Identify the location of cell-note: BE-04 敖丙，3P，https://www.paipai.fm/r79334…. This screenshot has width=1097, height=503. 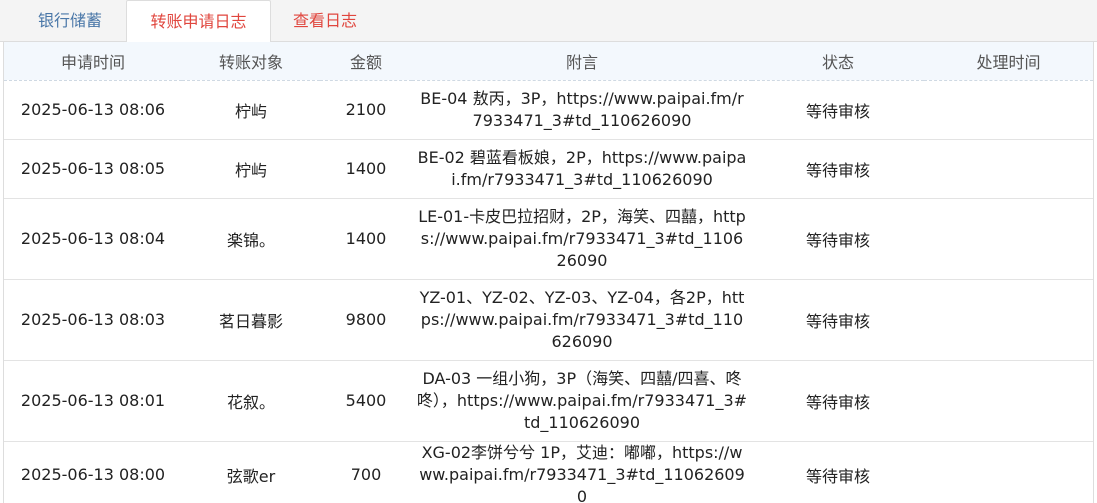
(582, 110).